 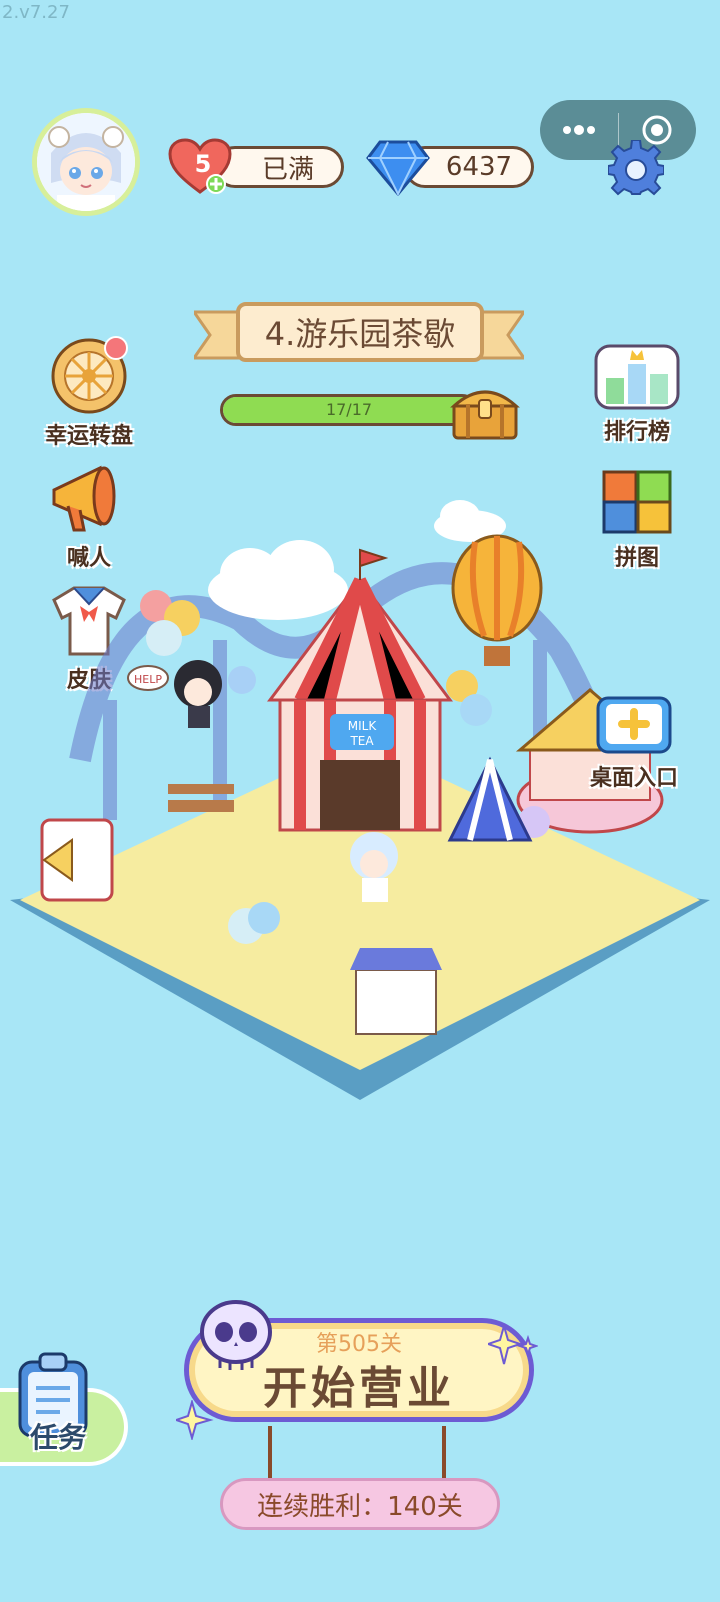 I want to click on lucky-wheel-button: 幸运转盘, so click(x=89, y=393).